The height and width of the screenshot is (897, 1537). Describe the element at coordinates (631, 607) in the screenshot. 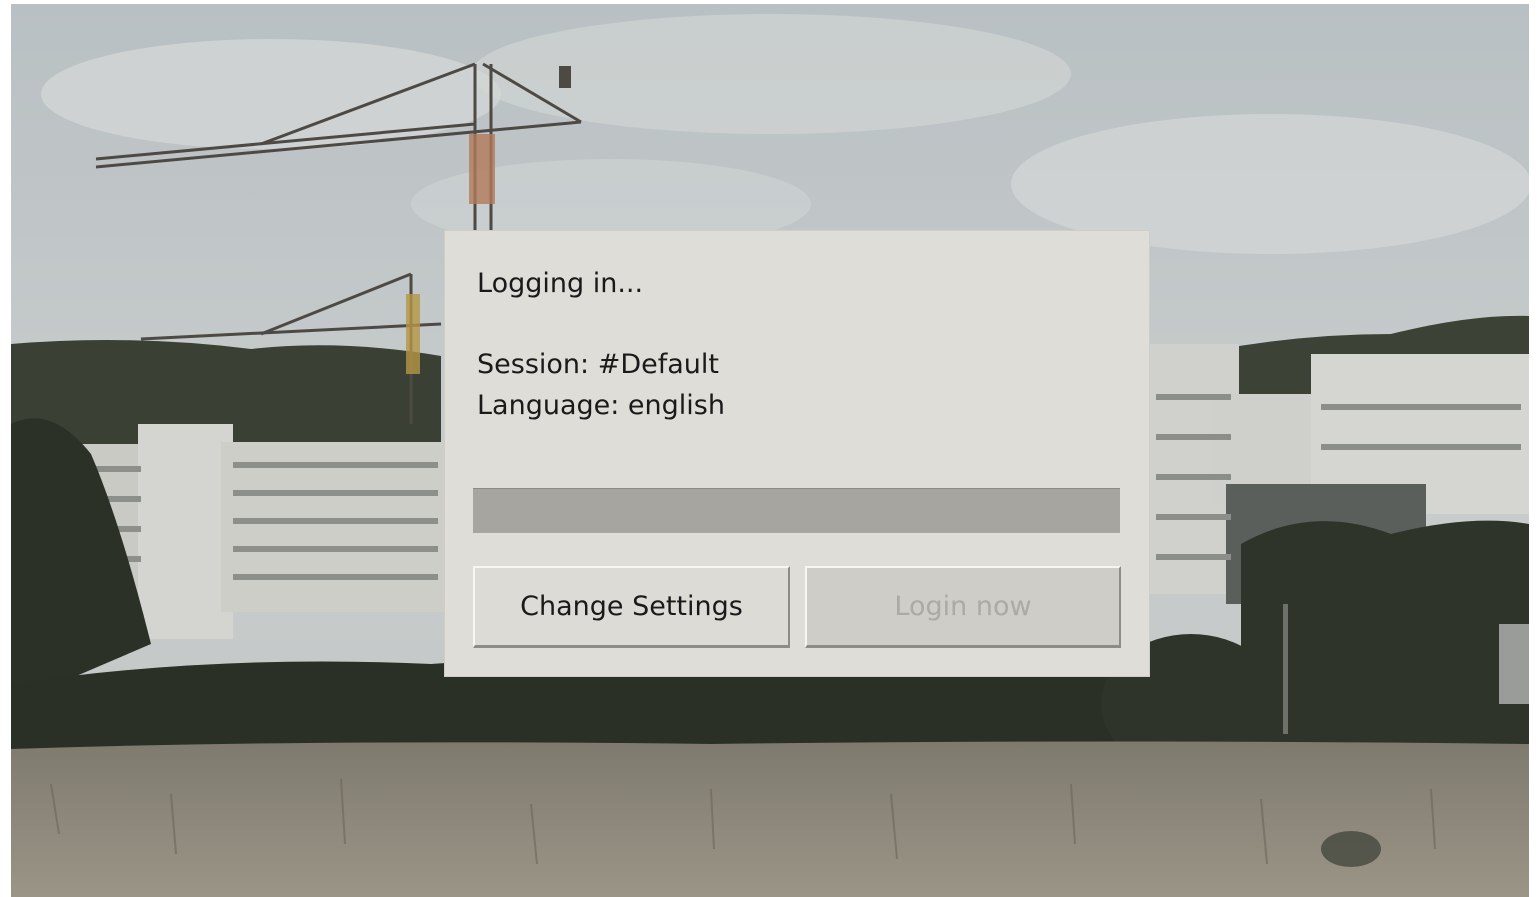

I see `change-settings-button: Change Settings` at that location.